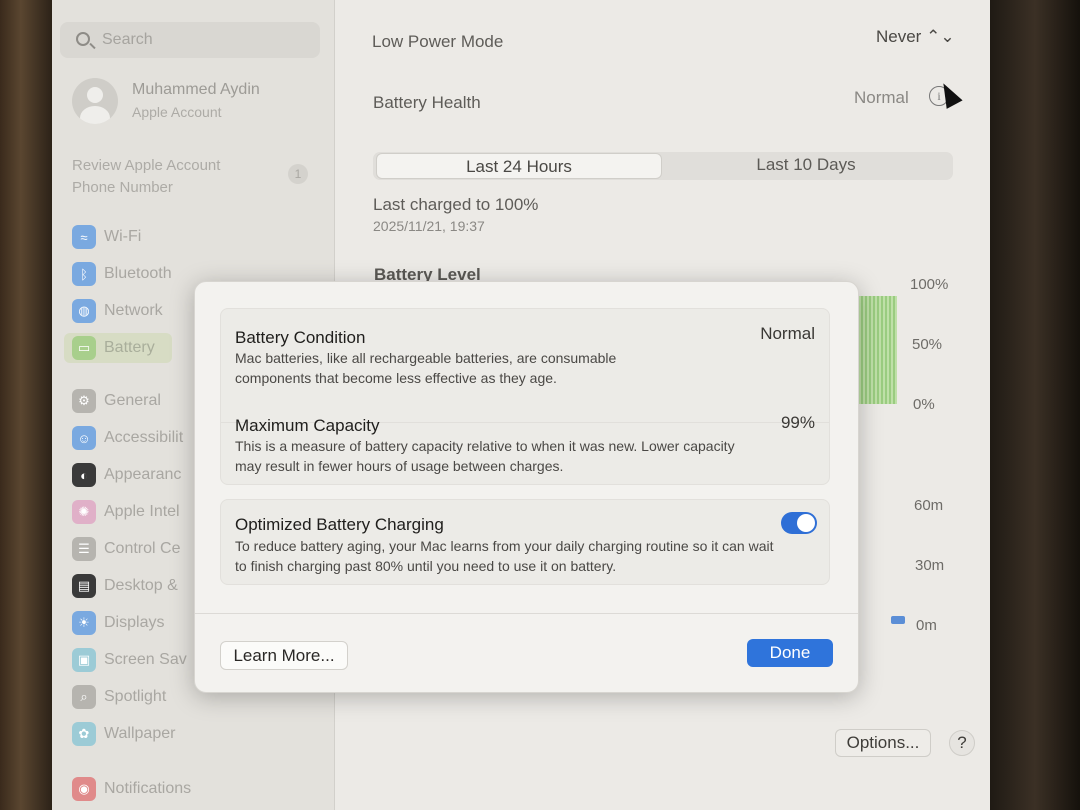  Describe the element at coordinates (138, 273) in the screenshot. I see `sidebar-item-label: Bluetooth` at that location.